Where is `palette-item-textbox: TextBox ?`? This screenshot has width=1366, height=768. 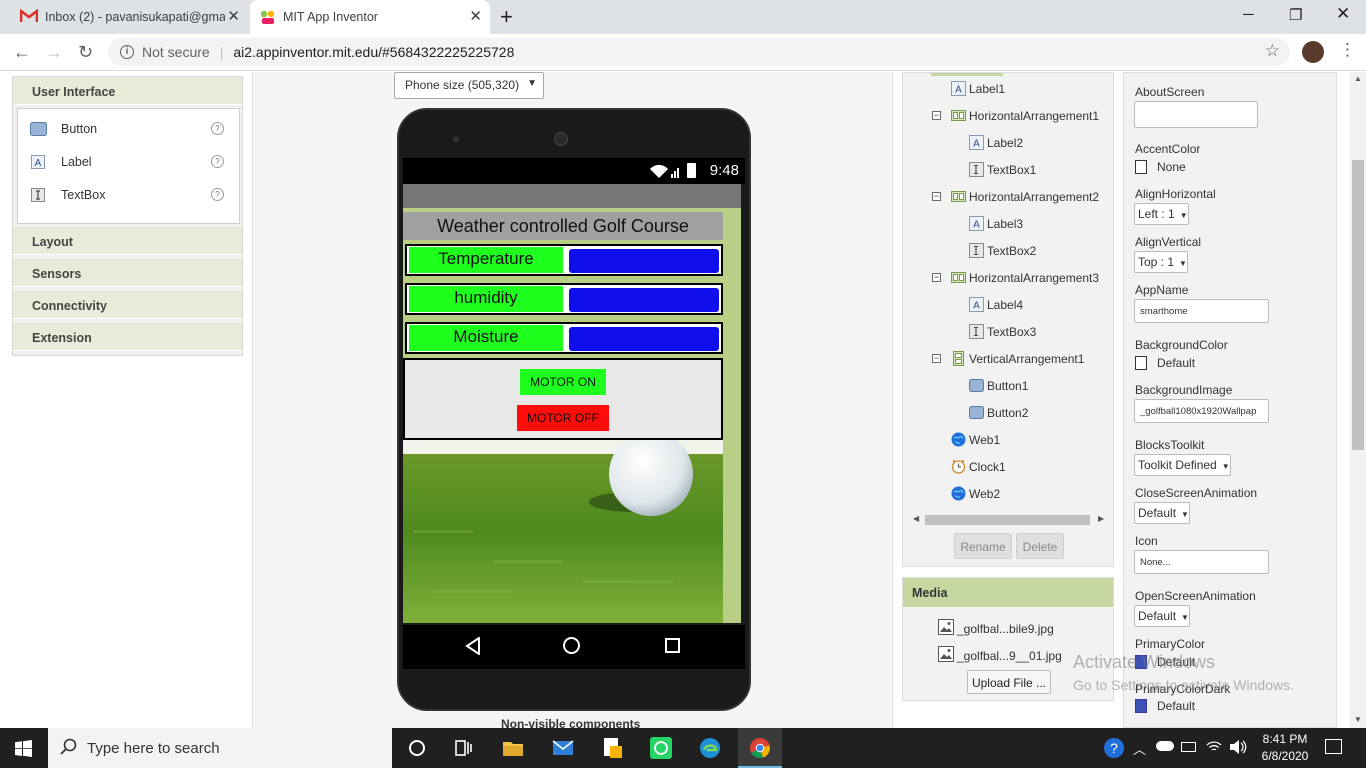
palette-item-textbox: TextBox ? is located at coordinates (128, 194).